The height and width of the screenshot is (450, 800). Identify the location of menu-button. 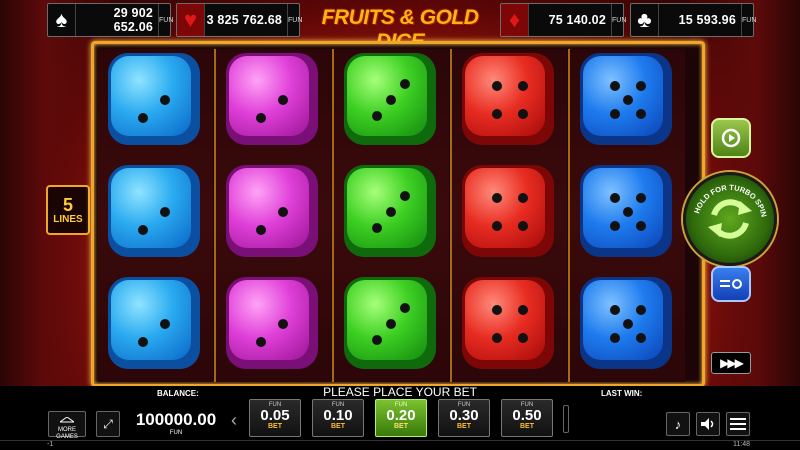
(738, 424).